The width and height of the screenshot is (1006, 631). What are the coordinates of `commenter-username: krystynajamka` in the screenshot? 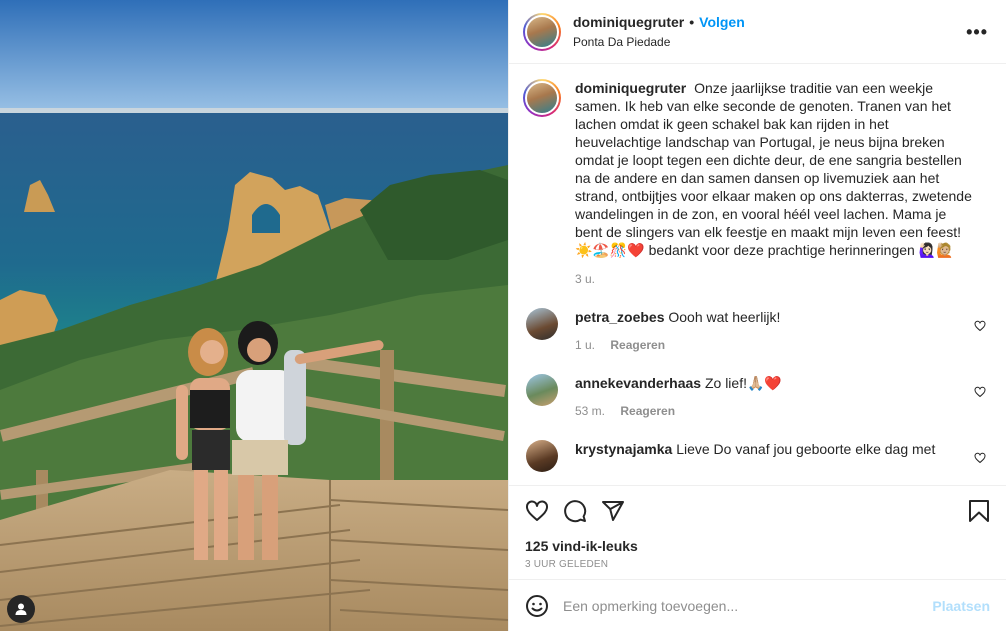 It's located at (623, 449).